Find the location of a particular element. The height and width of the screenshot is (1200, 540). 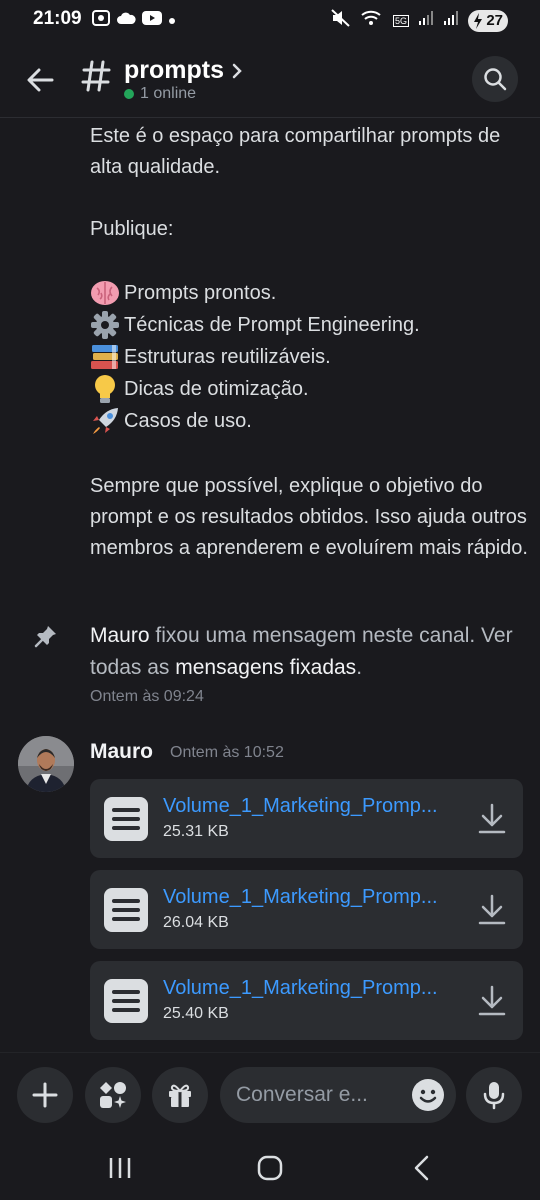

search-button is located at coordinates (495, 79).